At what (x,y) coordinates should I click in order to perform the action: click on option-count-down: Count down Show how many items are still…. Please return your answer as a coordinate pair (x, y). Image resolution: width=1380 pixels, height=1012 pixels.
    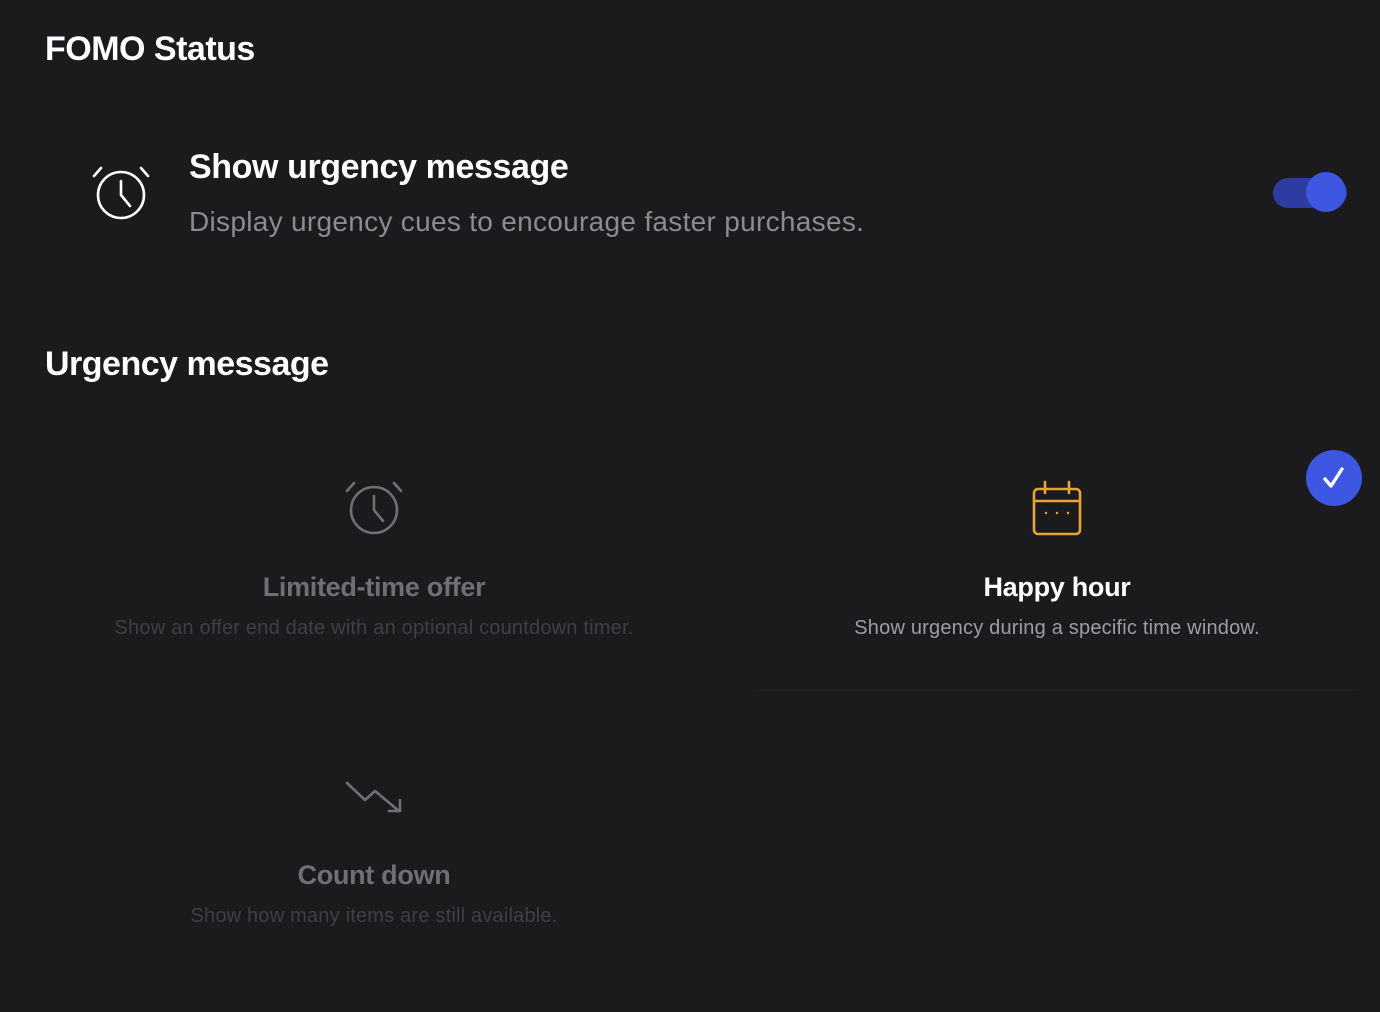
    Looking at the image, I should click on (374, 855).